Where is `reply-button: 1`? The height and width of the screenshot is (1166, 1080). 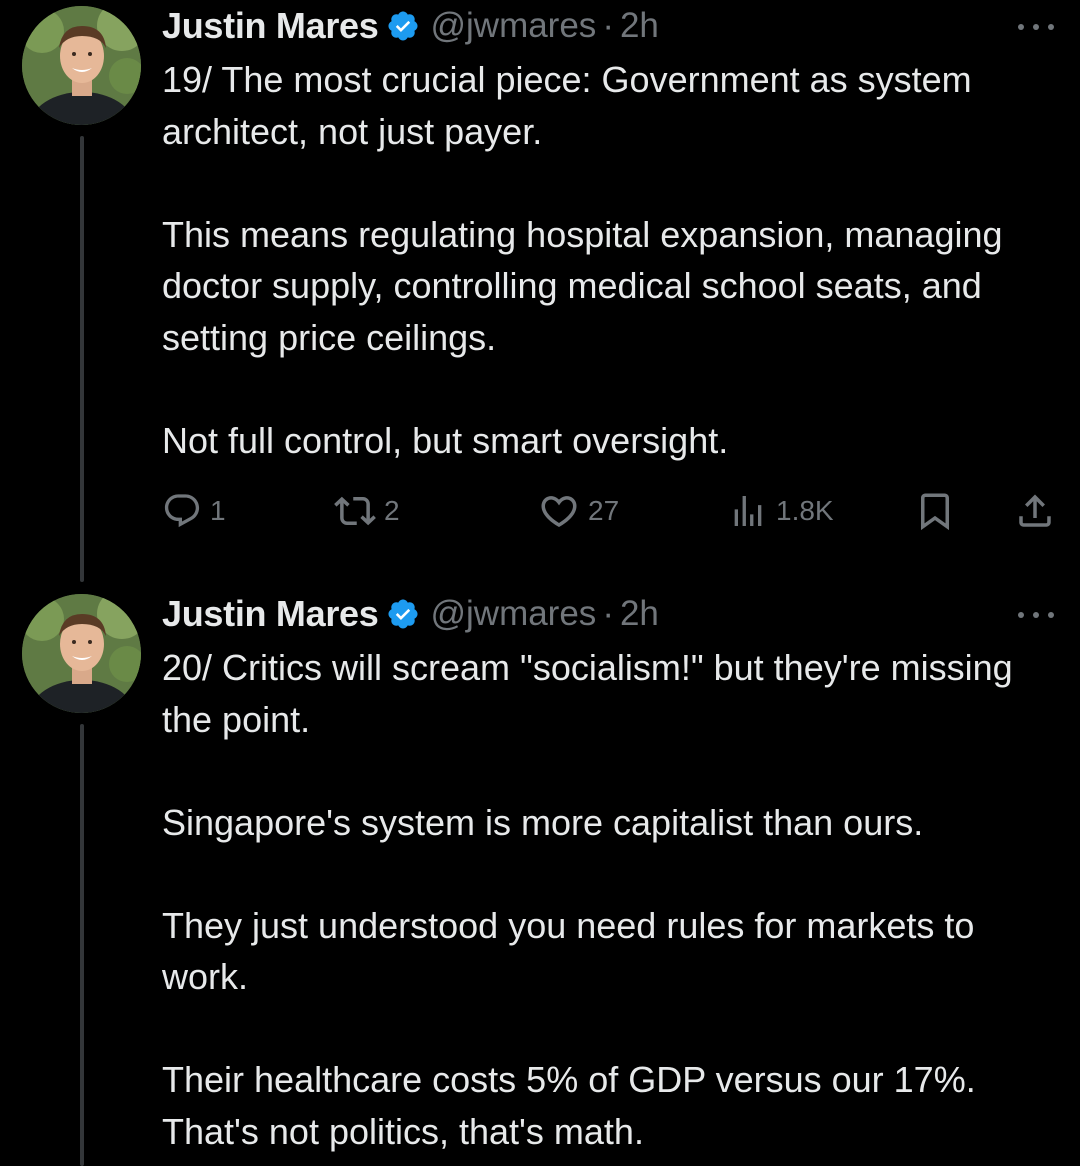
reply-button: 1 is located at coordinates (194, 511).